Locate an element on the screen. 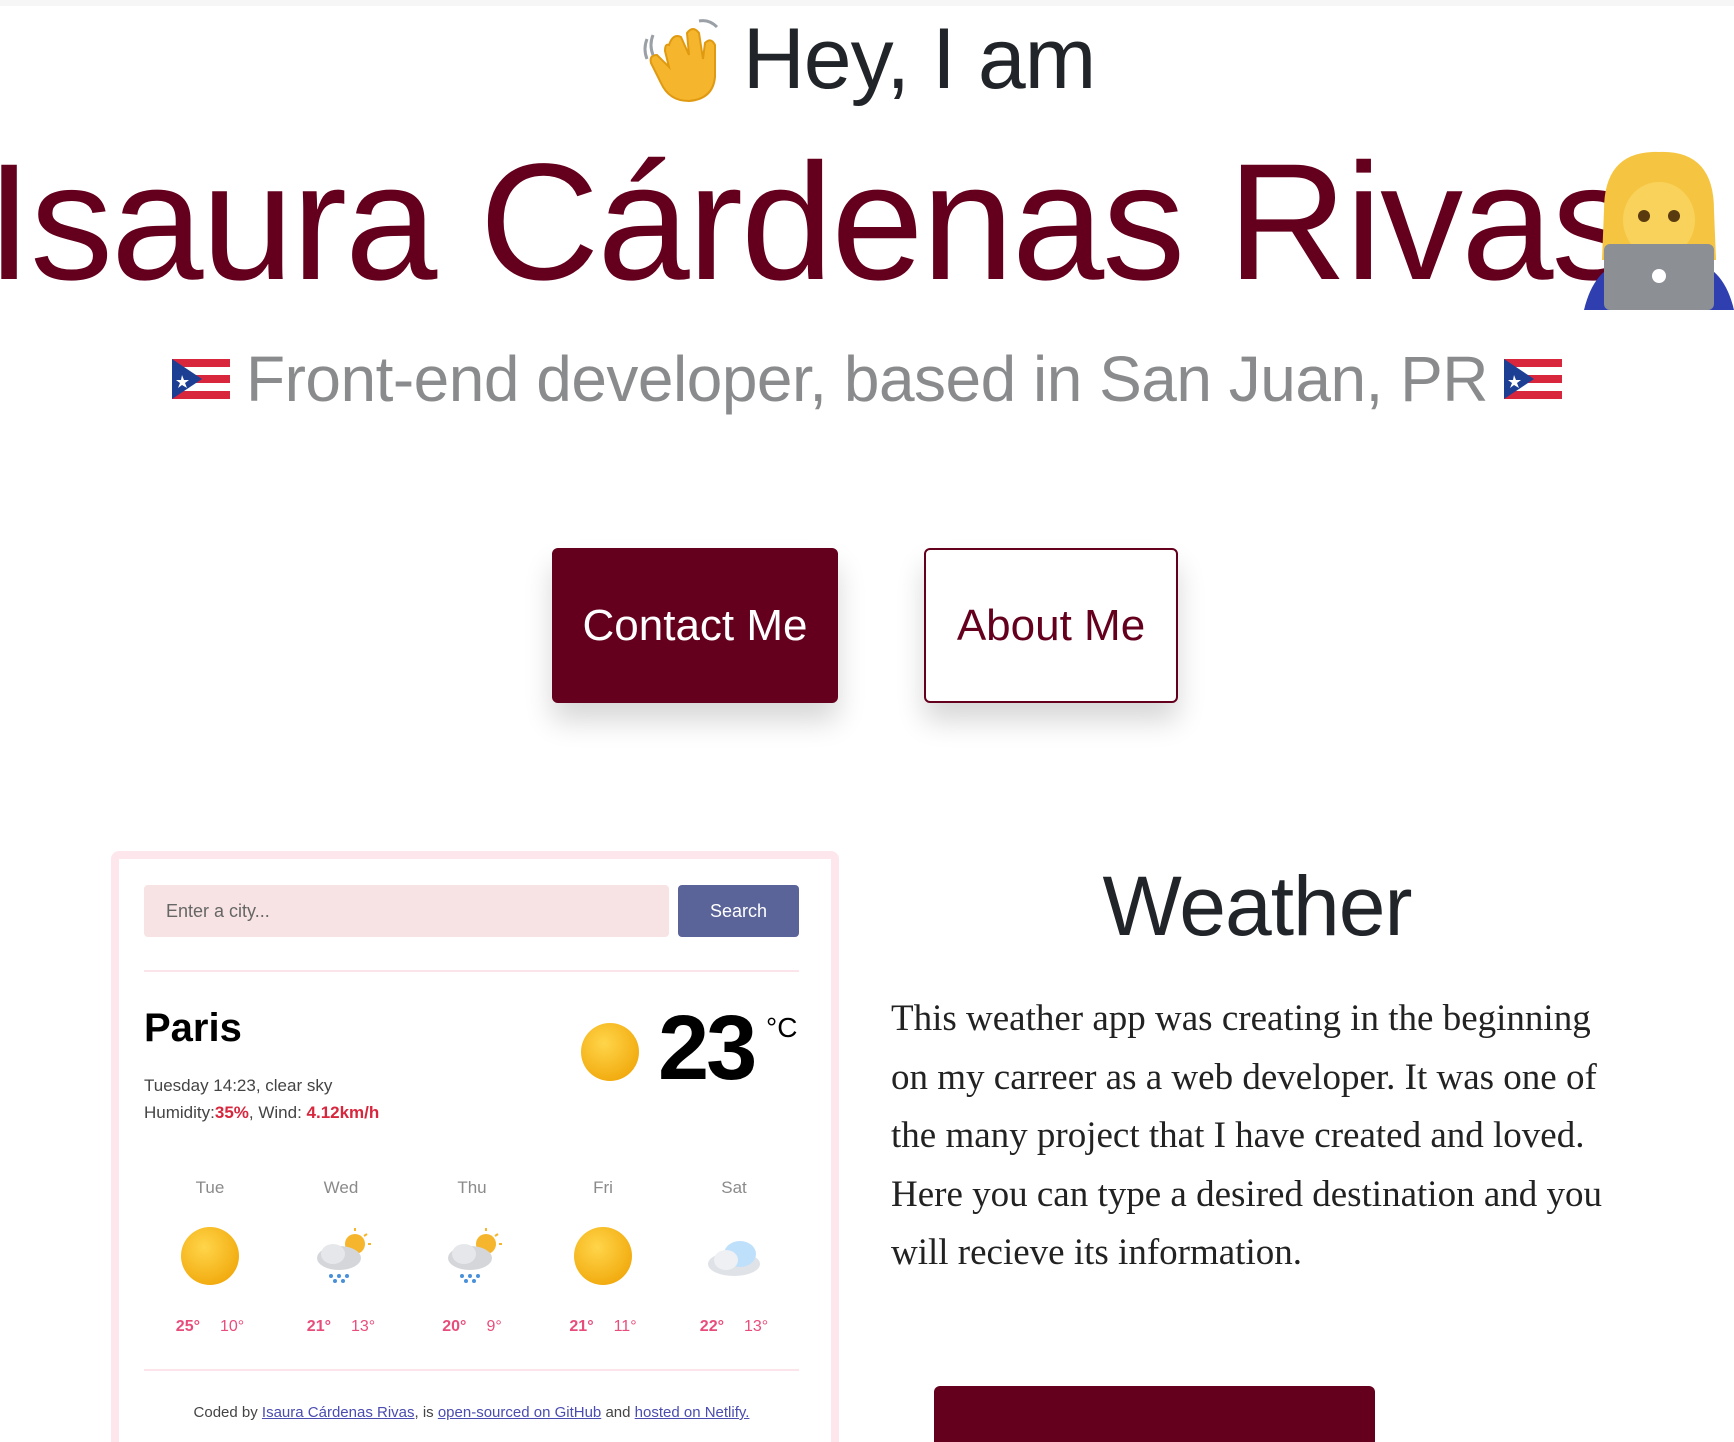  cloud-icon is located at coordinates (734, 1258).